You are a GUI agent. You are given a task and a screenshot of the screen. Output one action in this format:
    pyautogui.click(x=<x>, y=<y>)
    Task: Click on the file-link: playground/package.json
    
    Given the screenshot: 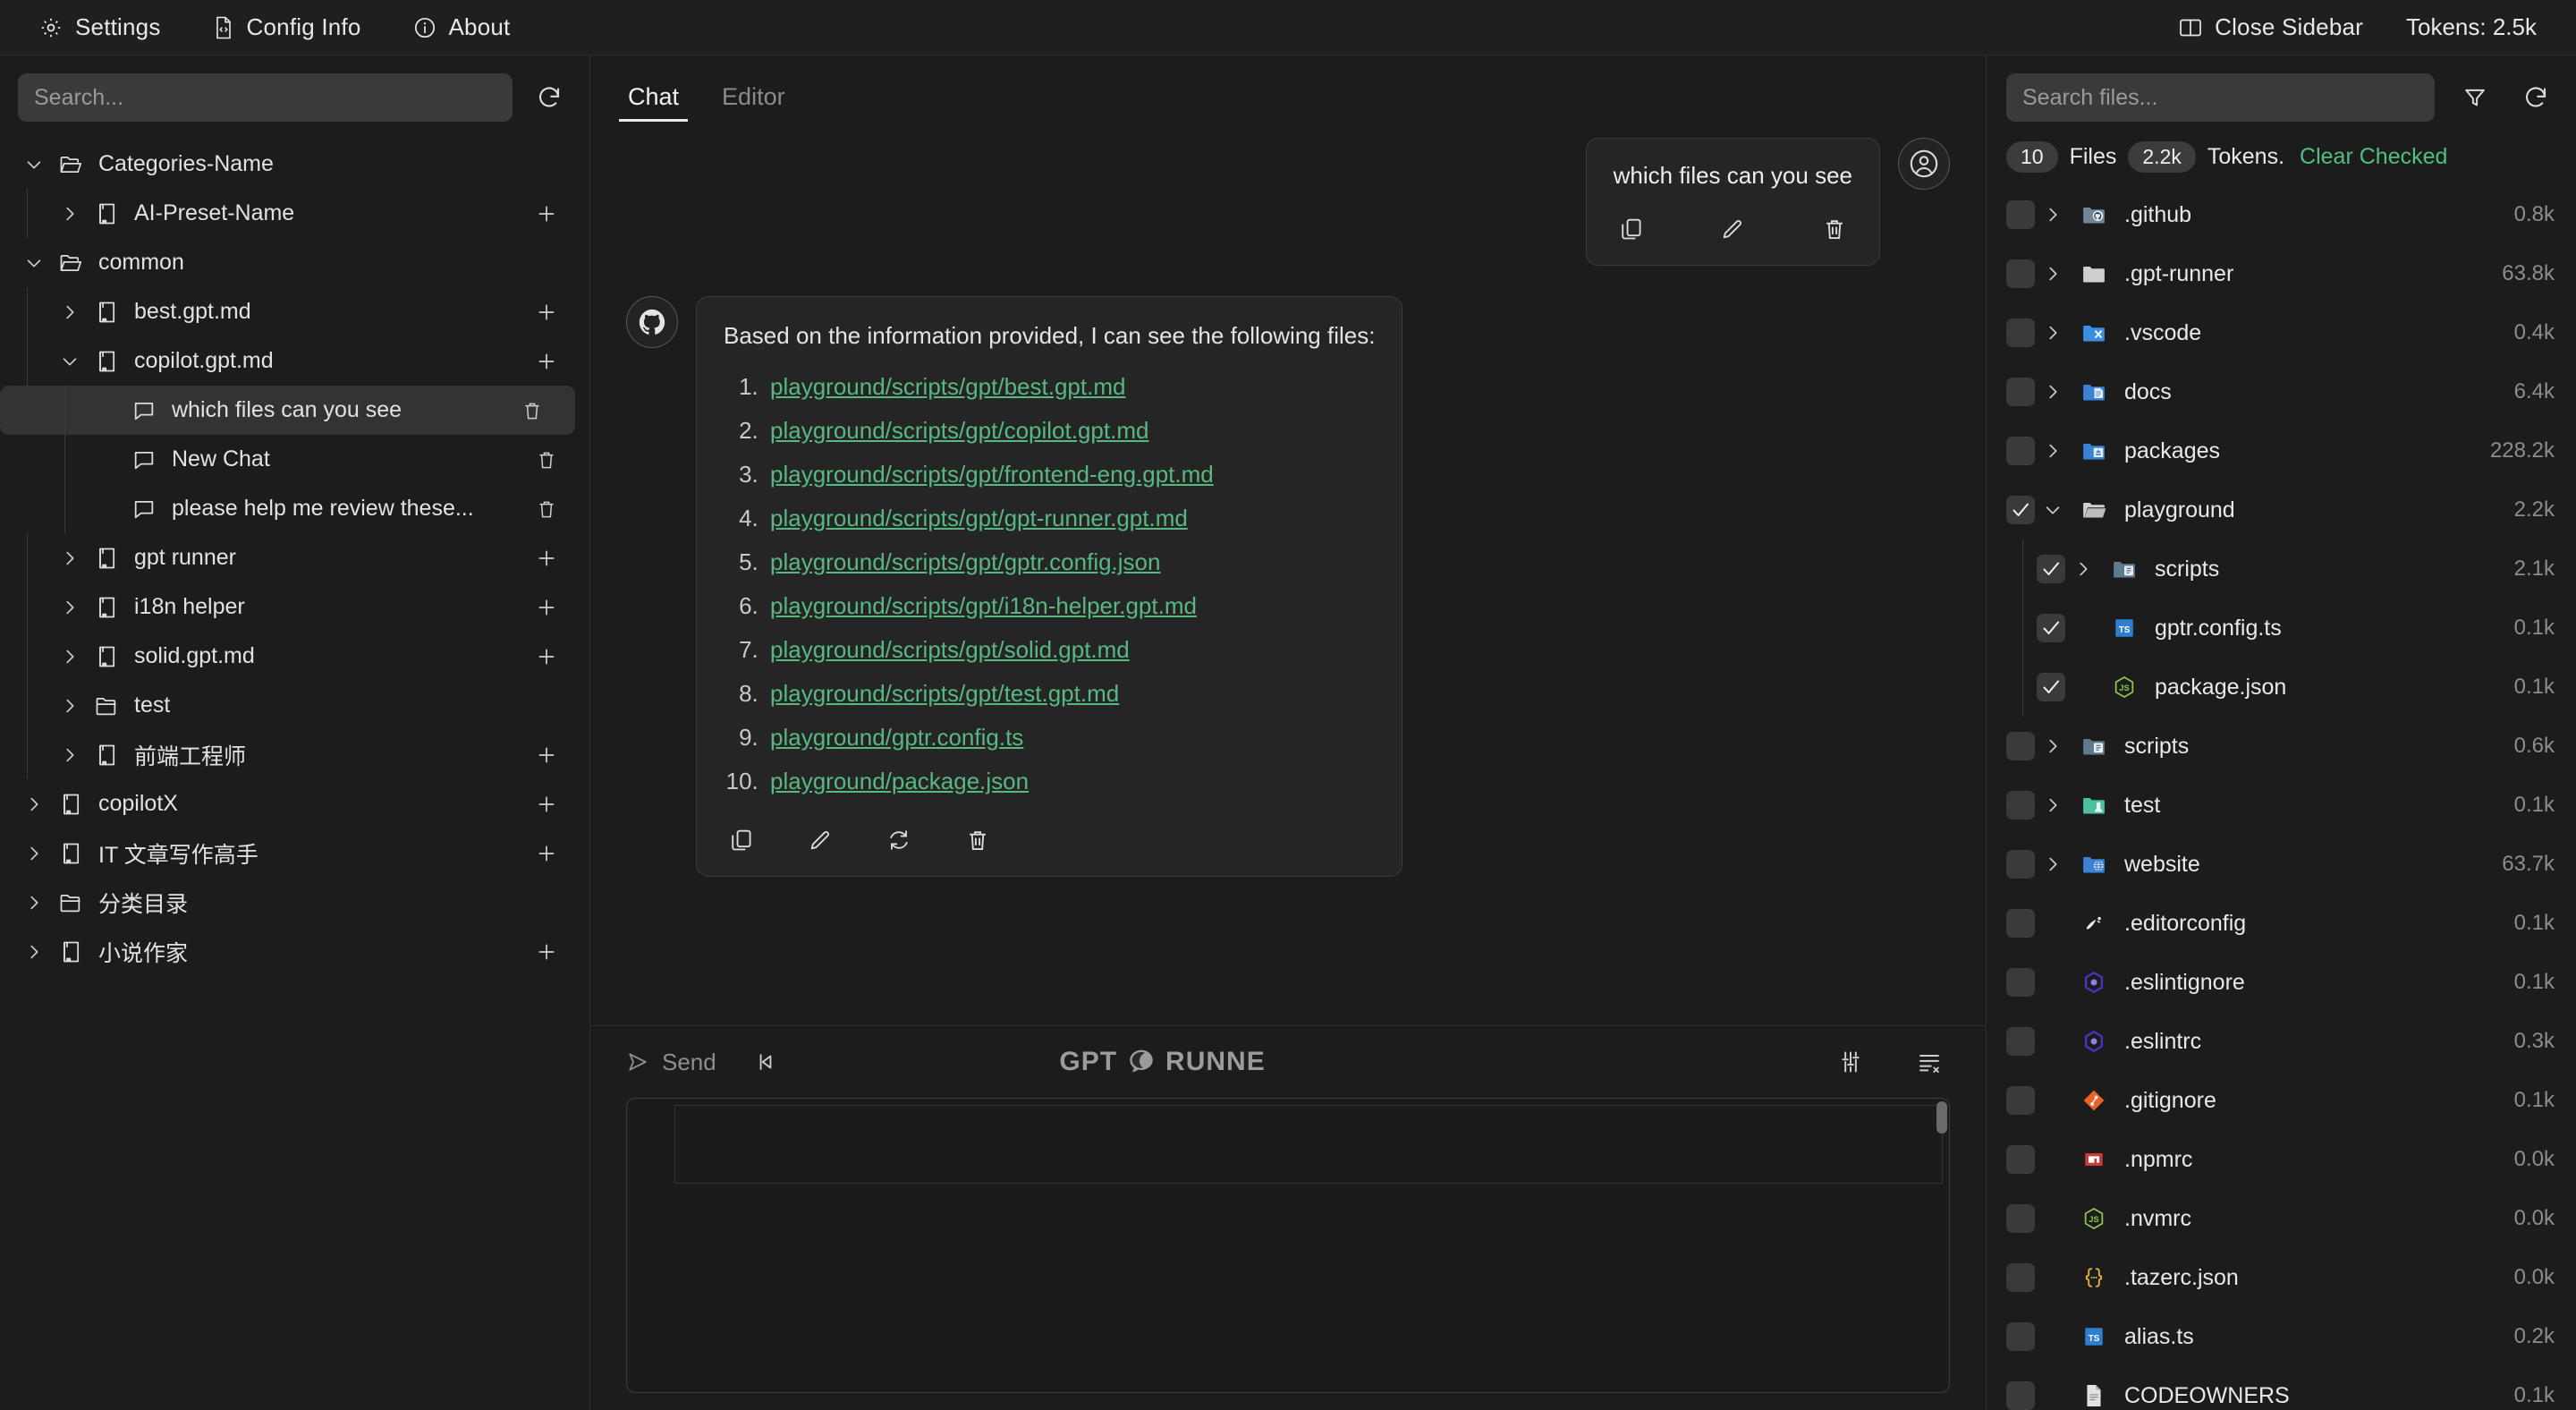 What is the action you would take?
    pyautogui.click(x=899, y=781)
    